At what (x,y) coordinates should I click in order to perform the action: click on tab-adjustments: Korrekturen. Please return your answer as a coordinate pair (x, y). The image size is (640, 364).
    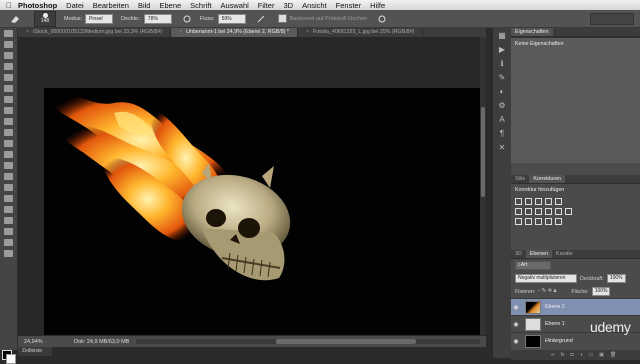
    Looking at the image, I should click on (547, 179).